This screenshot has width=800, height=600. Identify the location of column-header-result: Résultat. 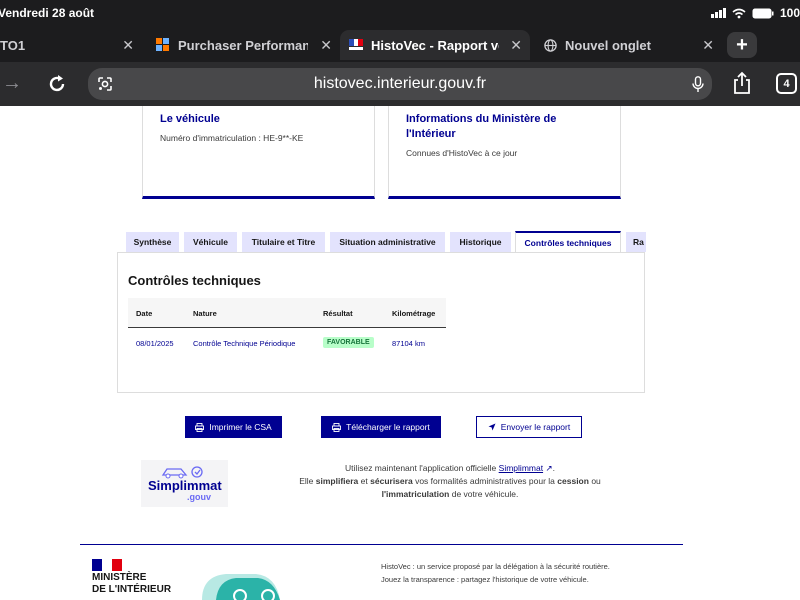
(338, 313).